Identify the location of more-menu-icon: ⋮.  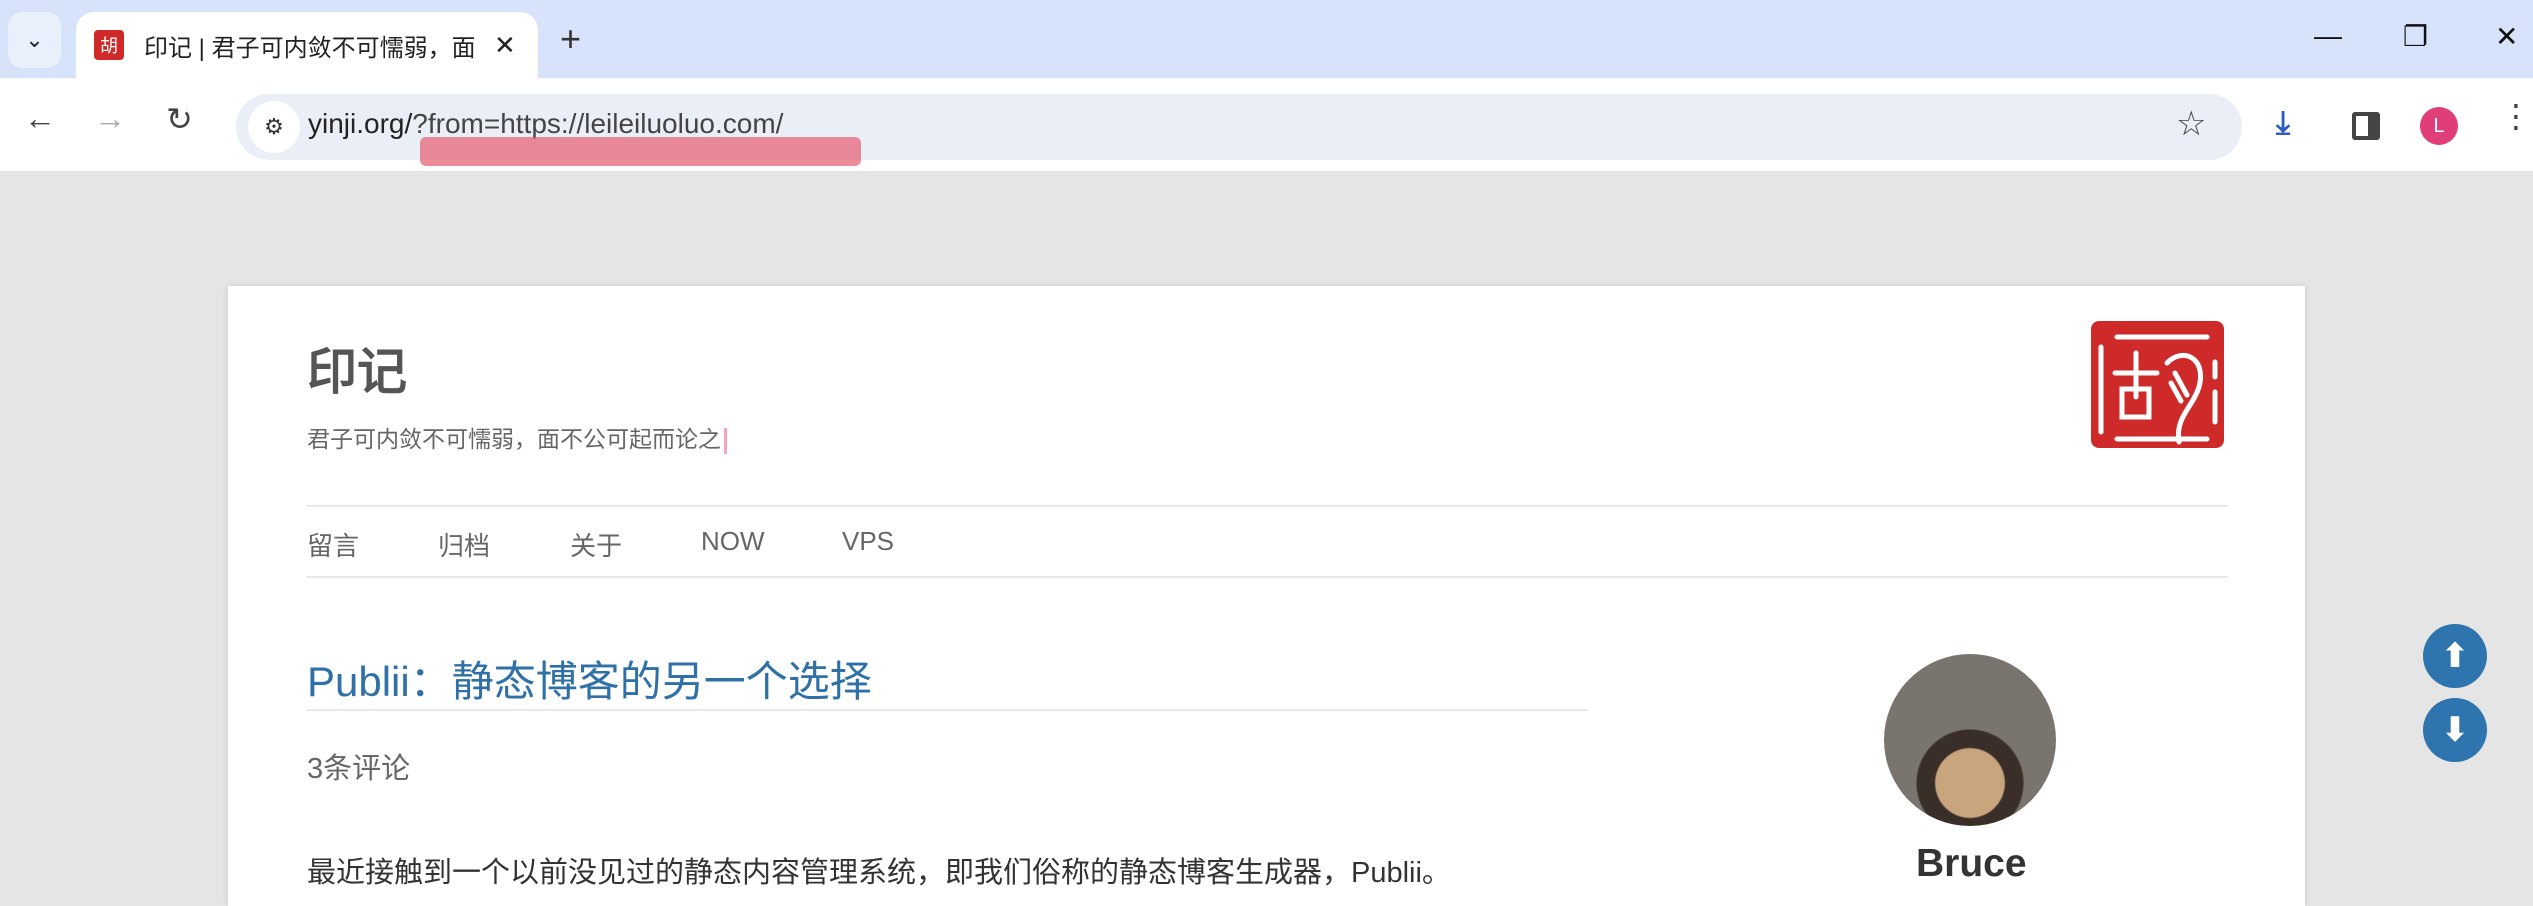
(2516, 116).